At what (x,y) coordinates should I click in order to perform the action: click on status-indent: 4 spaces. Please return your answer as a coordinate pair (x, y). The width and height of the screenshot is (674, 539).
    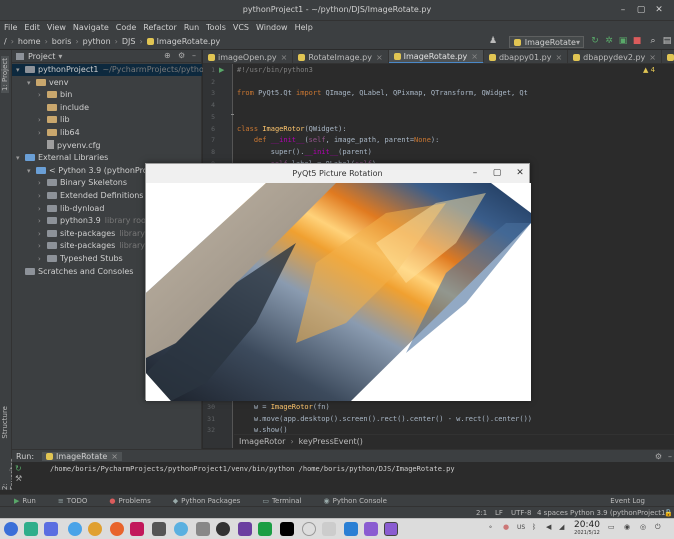
    Looking at the image, I should click on (552, 513).